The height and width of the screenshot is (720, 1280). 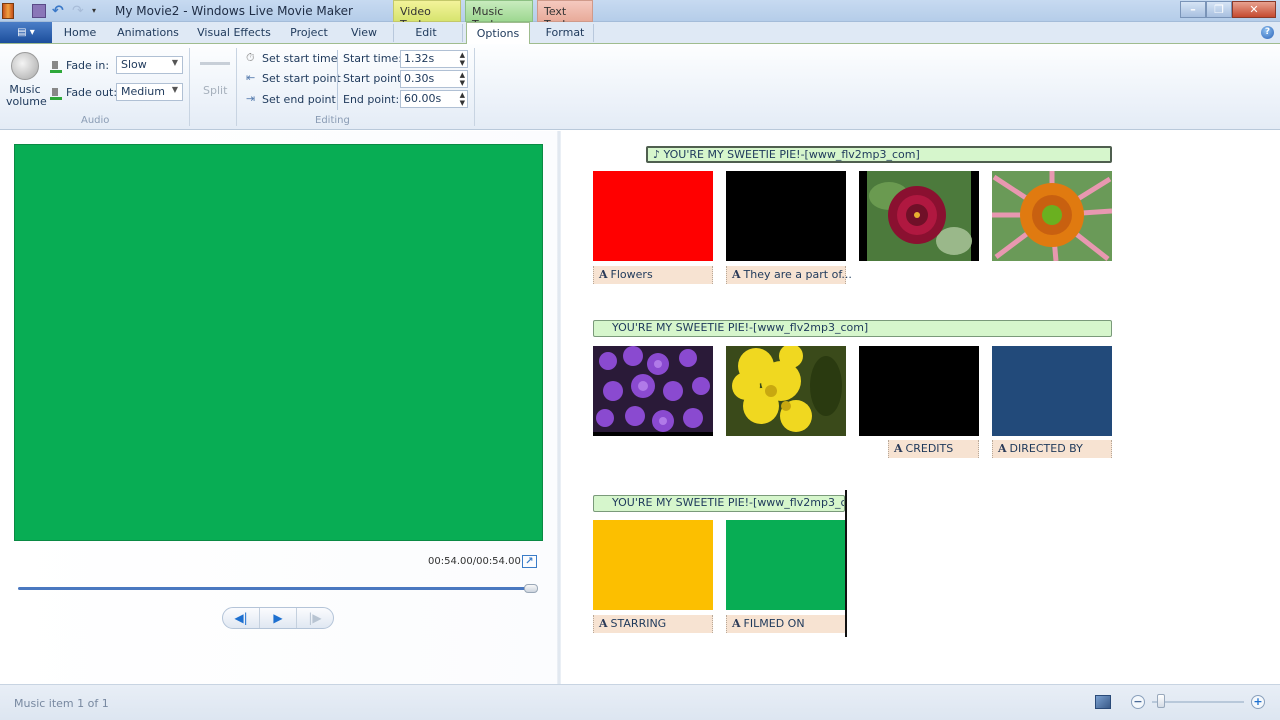 I want to click on status-text: Music item 1 of 1, so click(x=61, y=703).